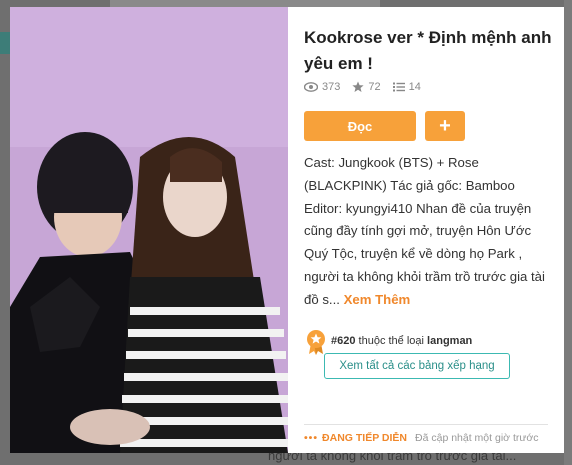  I want to click on ribbon-badge-icon, so click(316, 342).